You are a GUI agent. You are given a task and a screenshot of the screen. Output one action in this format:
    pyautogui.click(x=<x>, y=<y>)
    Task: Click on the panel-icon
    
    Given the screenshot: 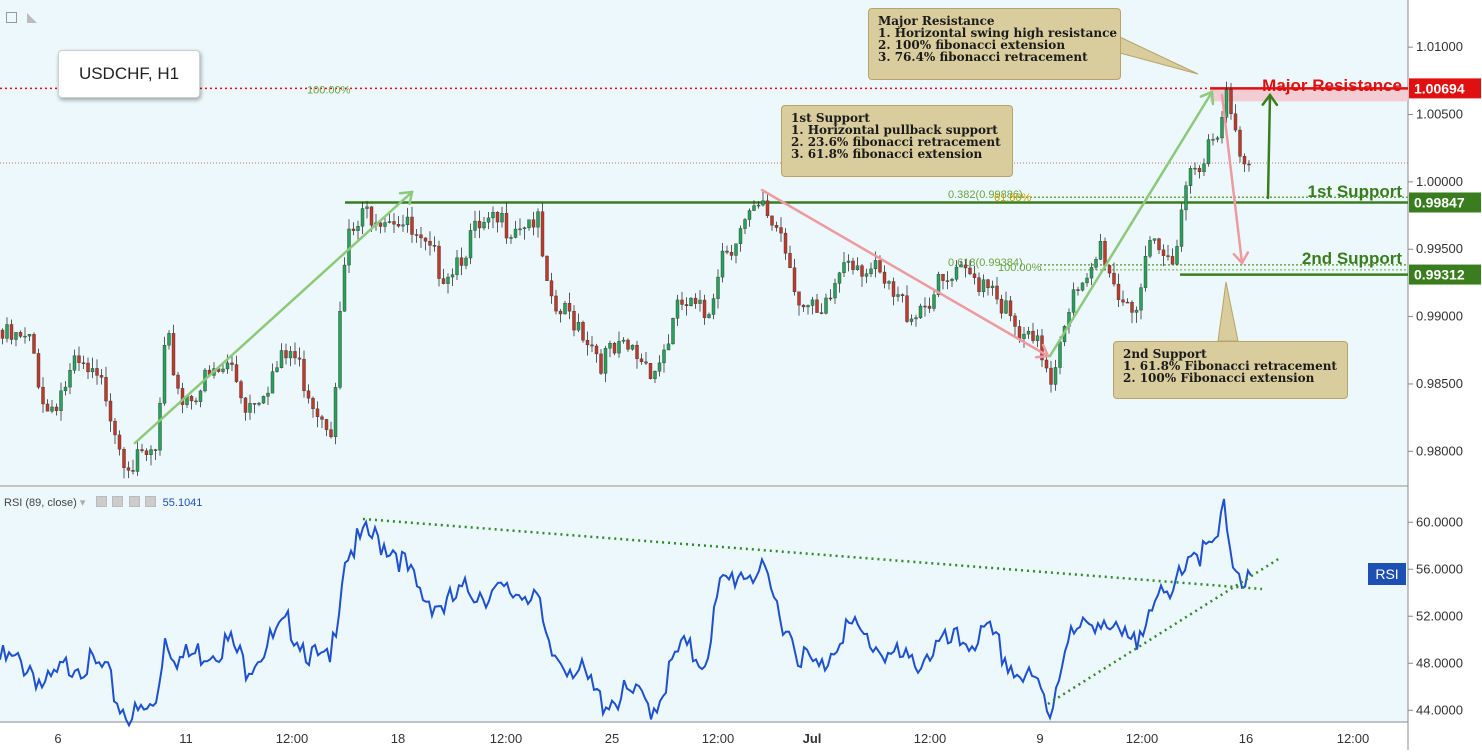 What is the action you would take?
    pyautogui.click(x=11, y=17)
    